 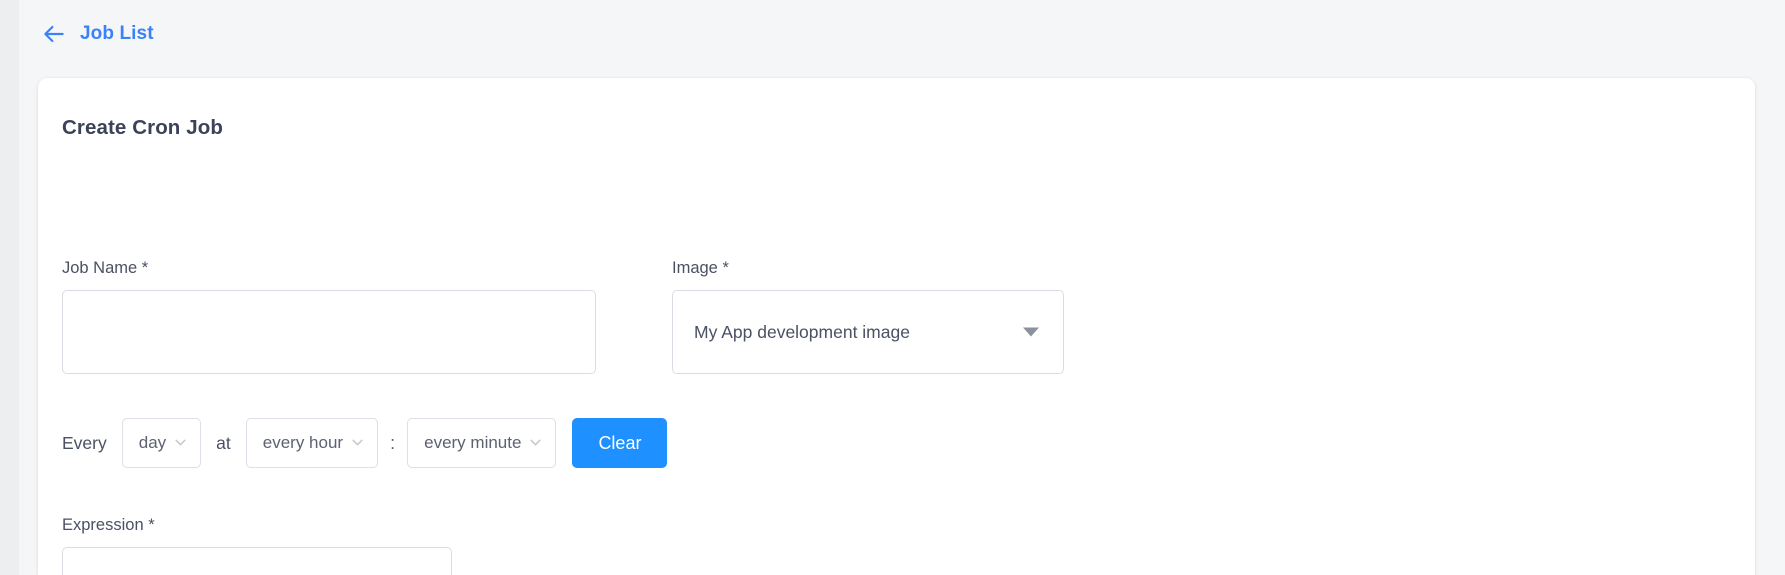 What do you see at coordinates (303, 442) in the screenshot?
I see `schedule-hour-value: every hour` at bounding box center [303, 442].